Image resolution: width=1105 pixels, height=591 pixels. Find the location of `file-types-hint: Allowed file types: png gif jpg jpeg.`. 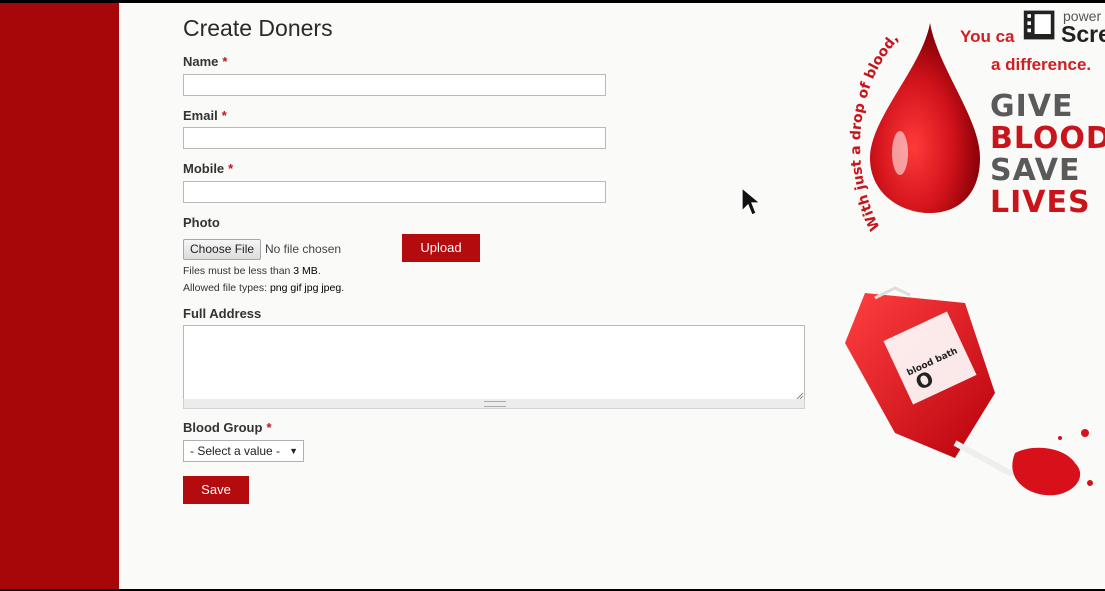

file-types-hint: Allowed file types: png gif jpg jpeg. is located at coordinates (264, 288).